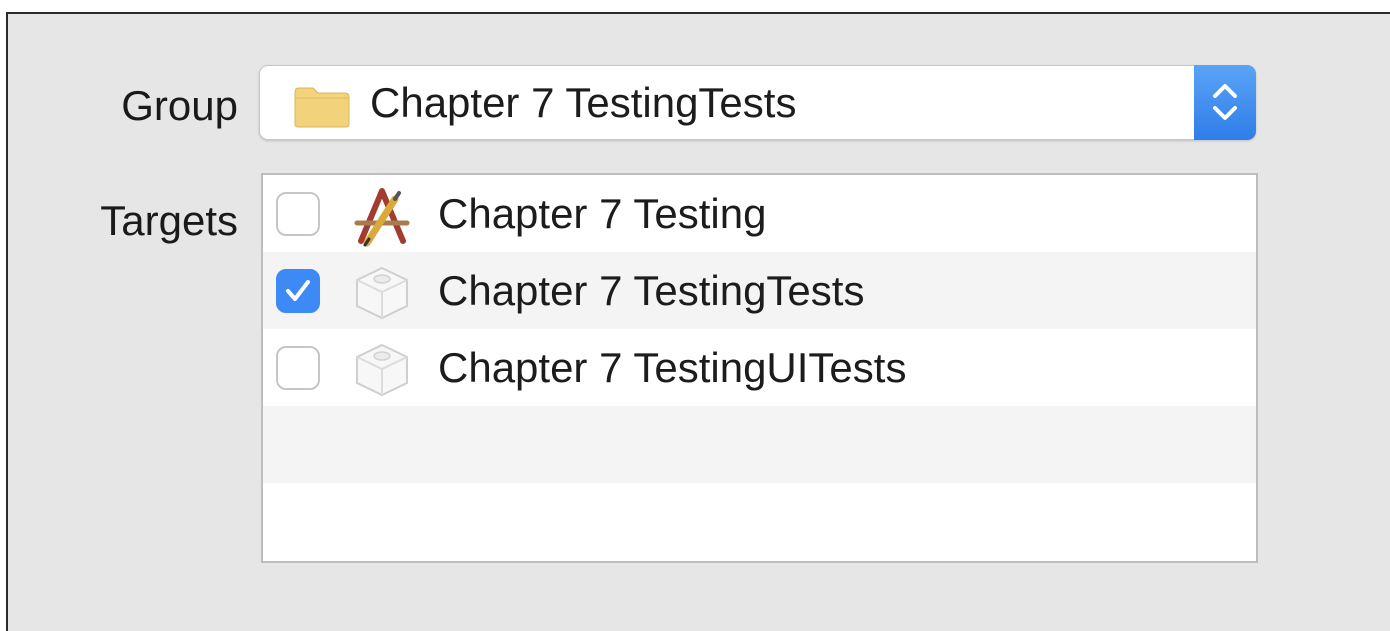 The width and height of the screenshot is (1390, 631). What do you see at coordinates (602, 213) in the screenshot?
I see `target-label: Chapter 7 Testing` at bounding box center [602, 213].